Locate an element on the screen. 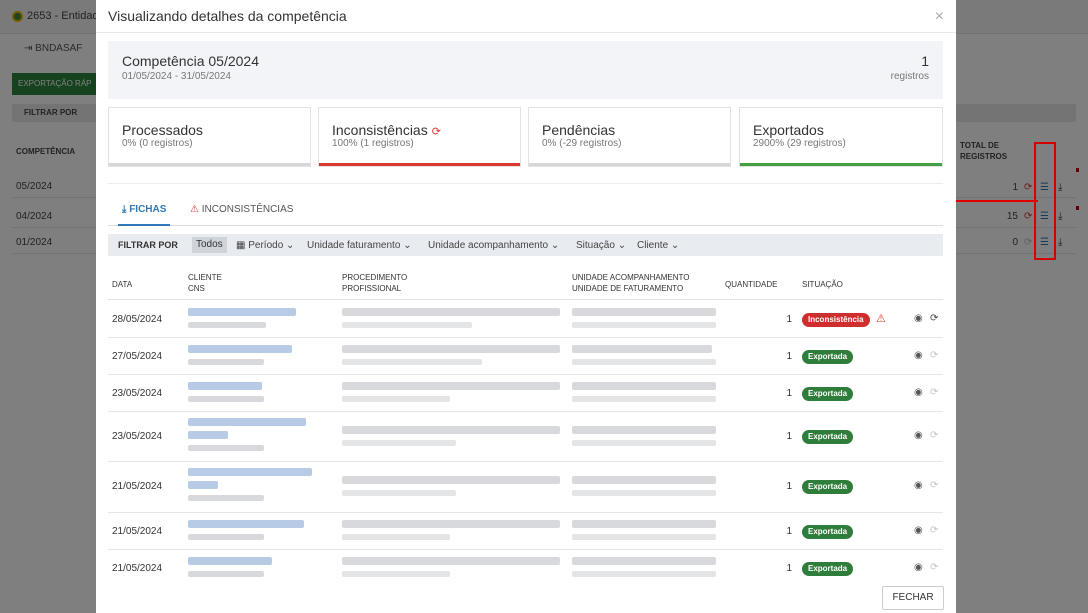 The width and height of the screenshot is (1088, 613). tab-inconsistencias: ⚠ INCONSISTÊNCIAS is located at coordinates (241, 215).